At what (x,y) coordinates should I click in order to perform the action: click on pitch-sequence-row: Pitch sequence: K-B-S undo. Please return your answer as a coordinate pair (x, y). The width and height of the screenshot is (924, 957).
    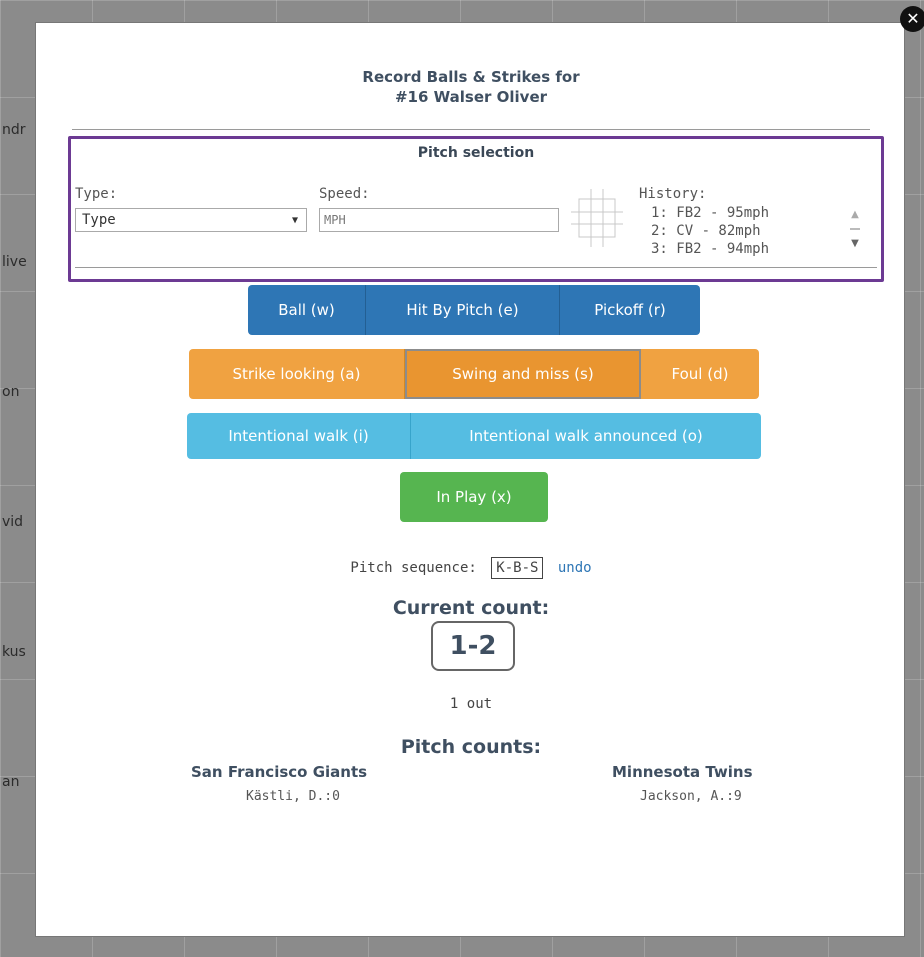
    Looking at the image, I should click on (471, 568).